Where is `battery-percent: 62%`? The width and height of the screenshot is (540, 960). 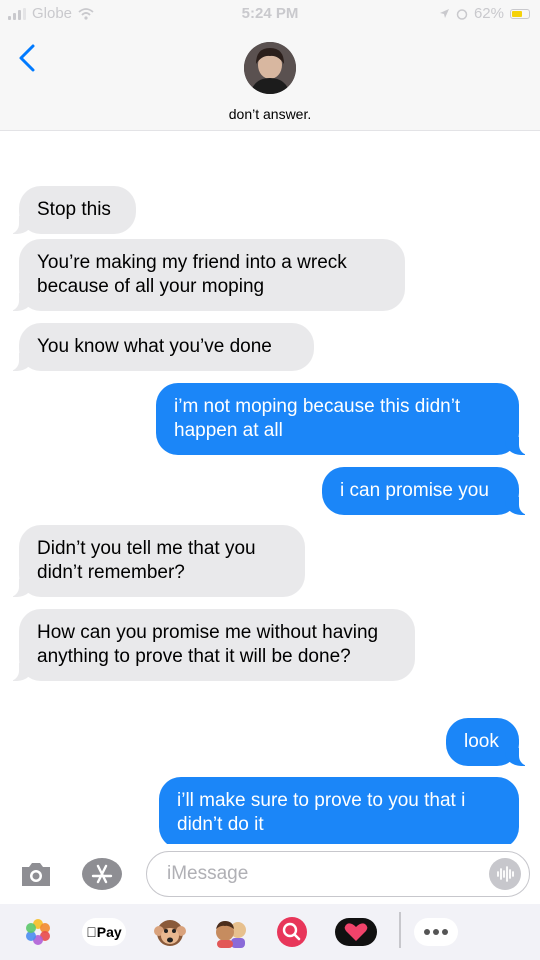
battery-percent: 62% is located at coordinates (488, 13).